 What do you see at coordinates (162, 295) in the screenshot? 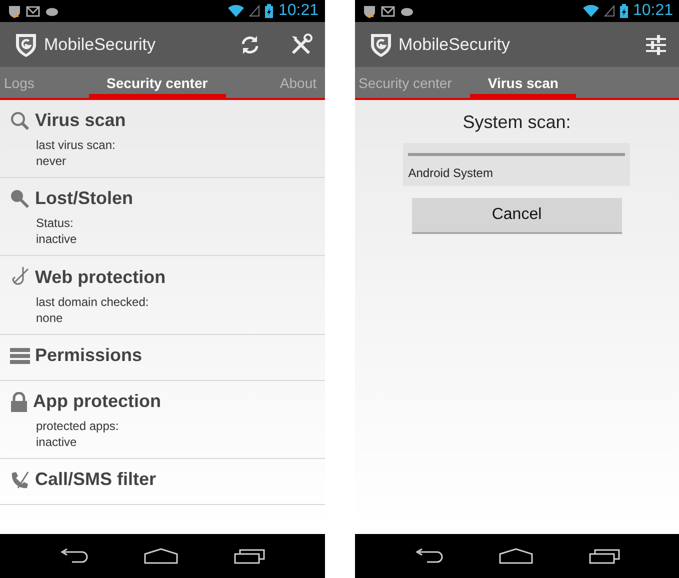
I see `feature-row: Web protection last domain checked: none` at bounding box center [162, 295].